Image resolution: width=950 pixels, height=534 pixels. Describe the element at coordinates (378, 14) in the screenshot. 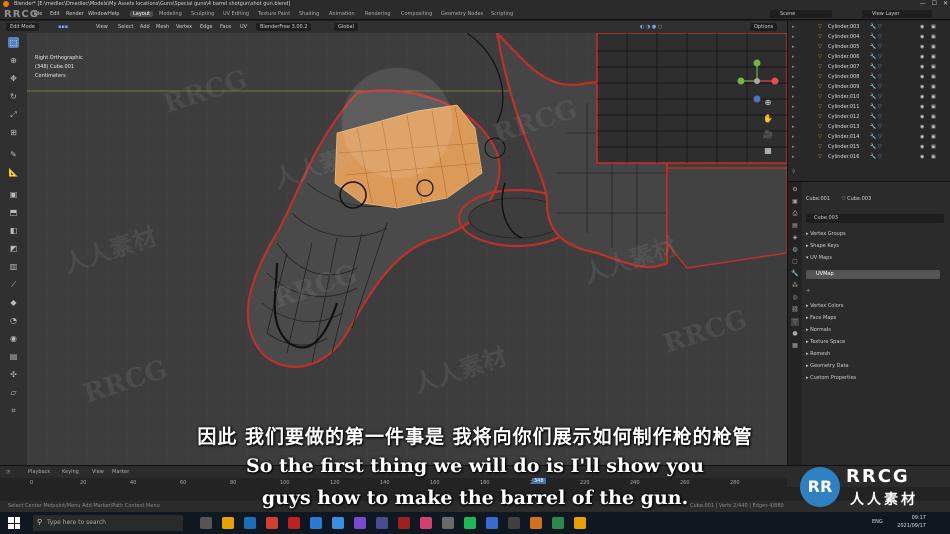

I see `tab-rendering: Rendering` at that location.